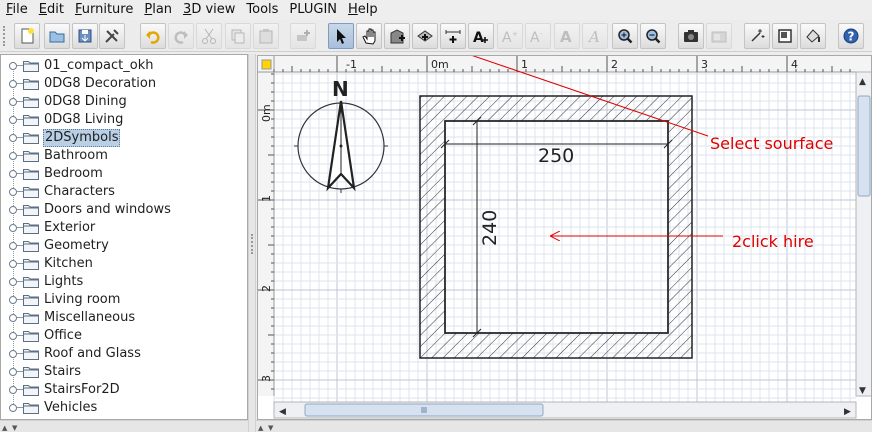  I want to click on collapse-up-icon-2: ▲, so click(260, 428).